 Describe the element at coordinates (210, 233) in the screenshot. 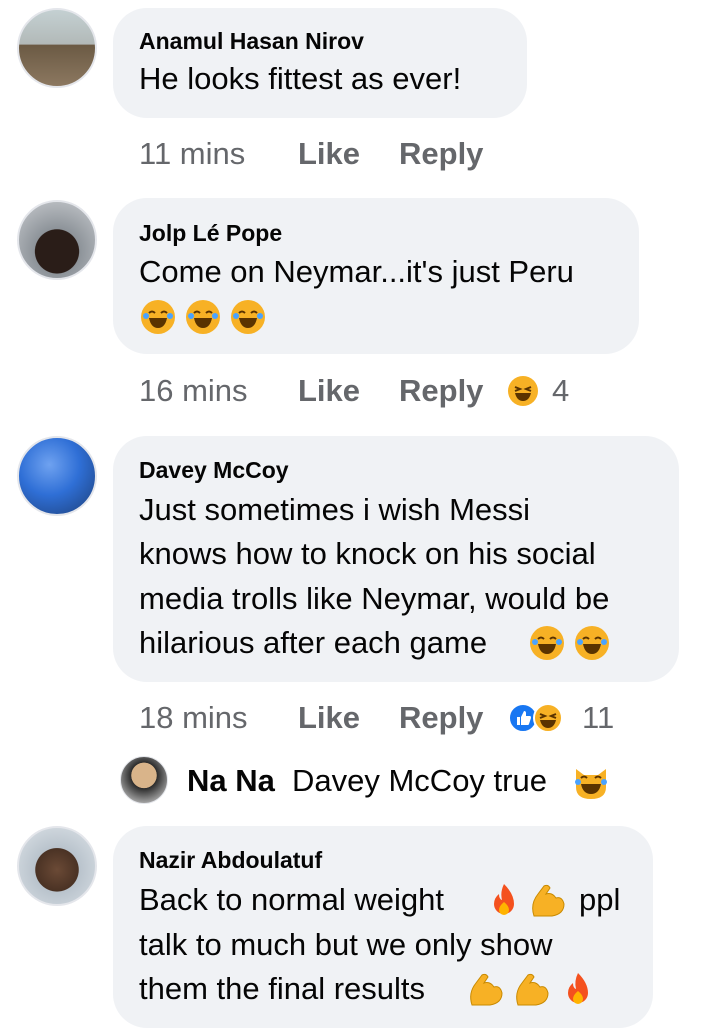

I see `comment-author-name: Jolp Lé Pope` at that location.